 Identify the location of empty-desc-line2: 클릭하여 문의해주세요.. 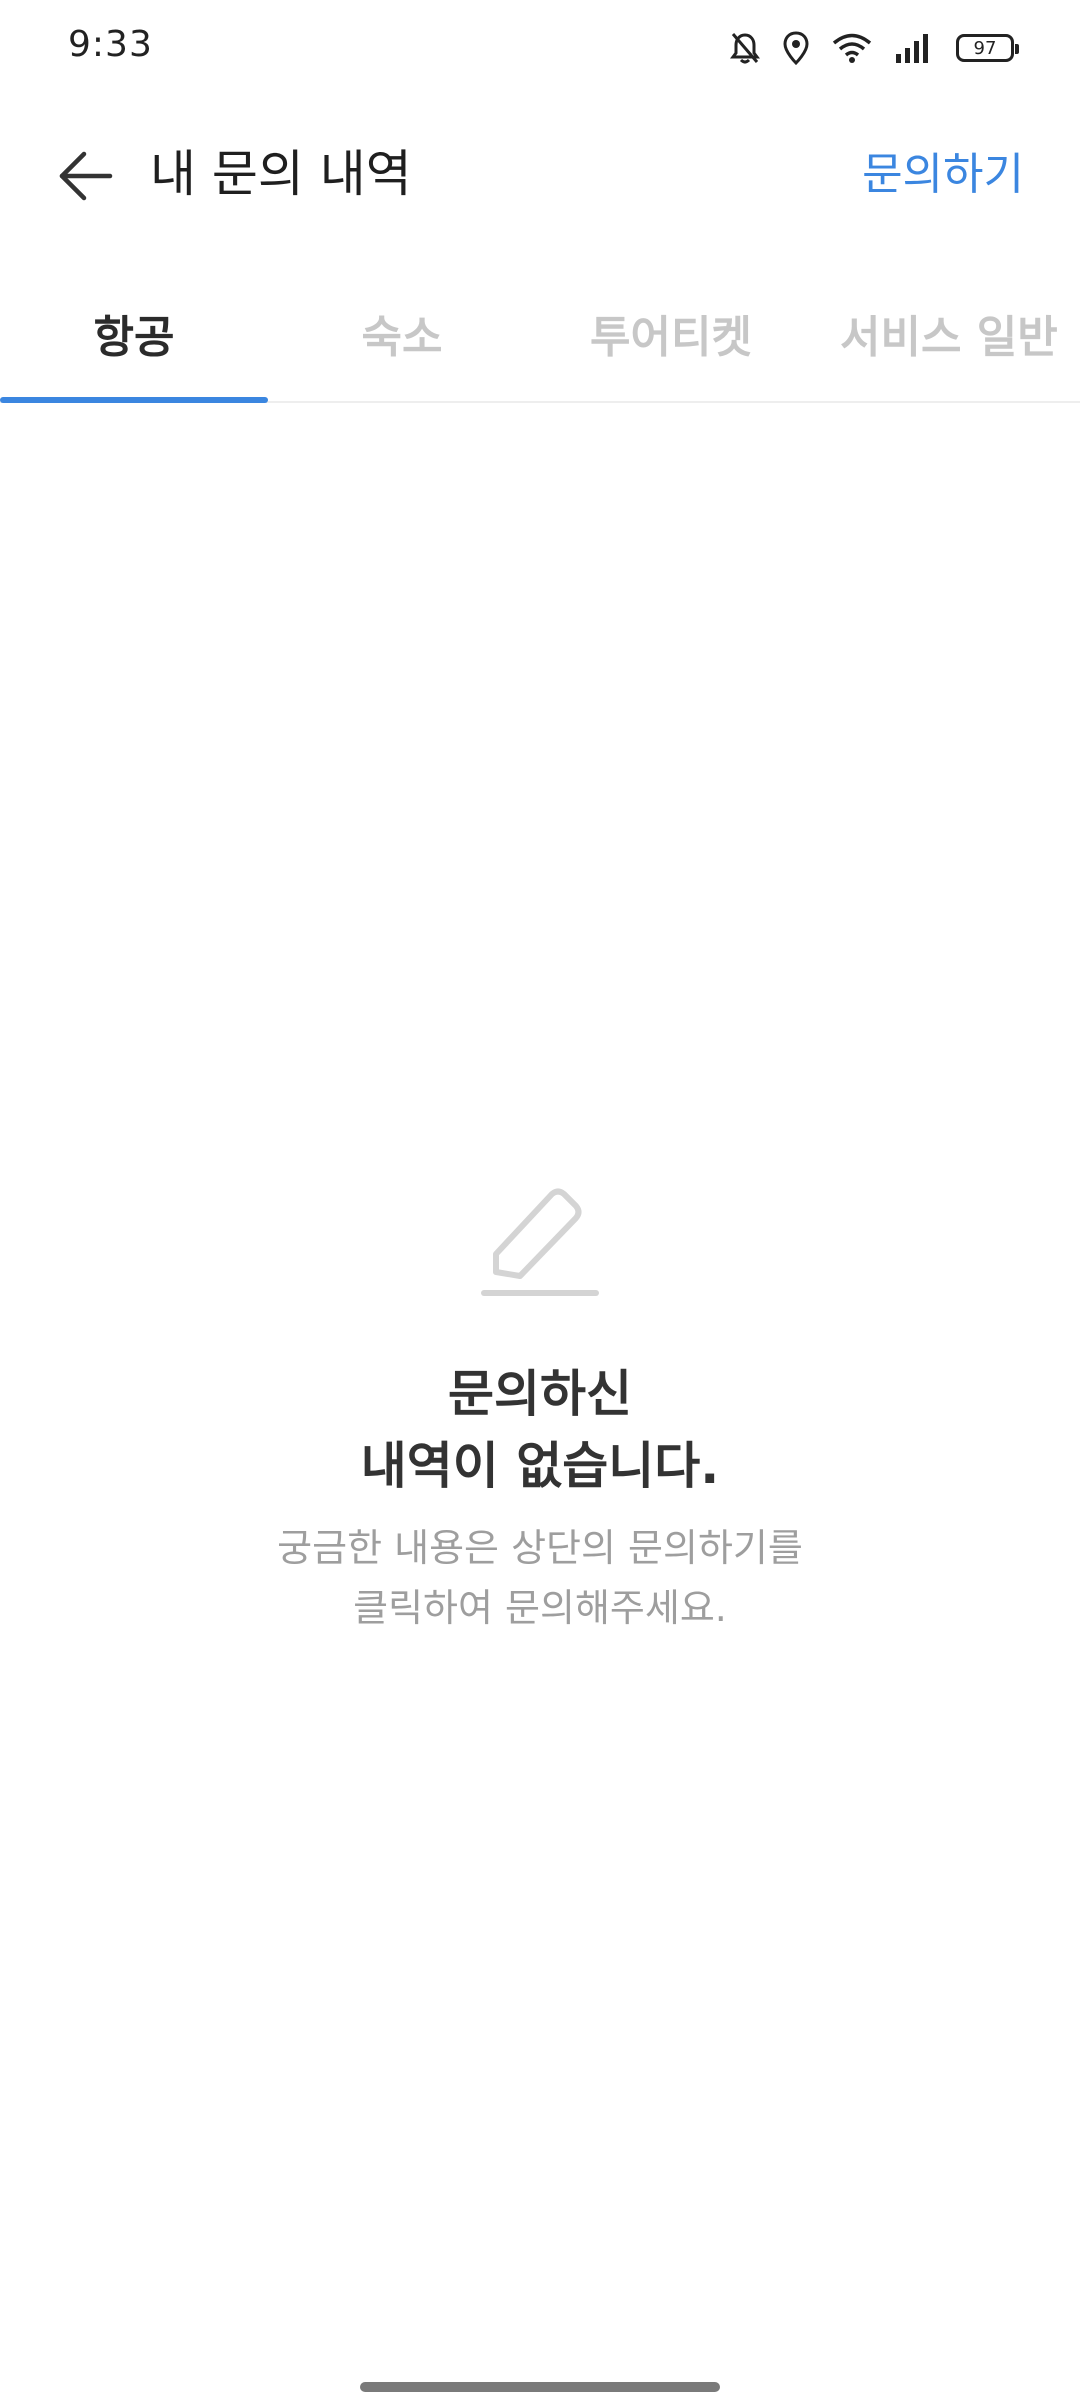
(540, 1608).